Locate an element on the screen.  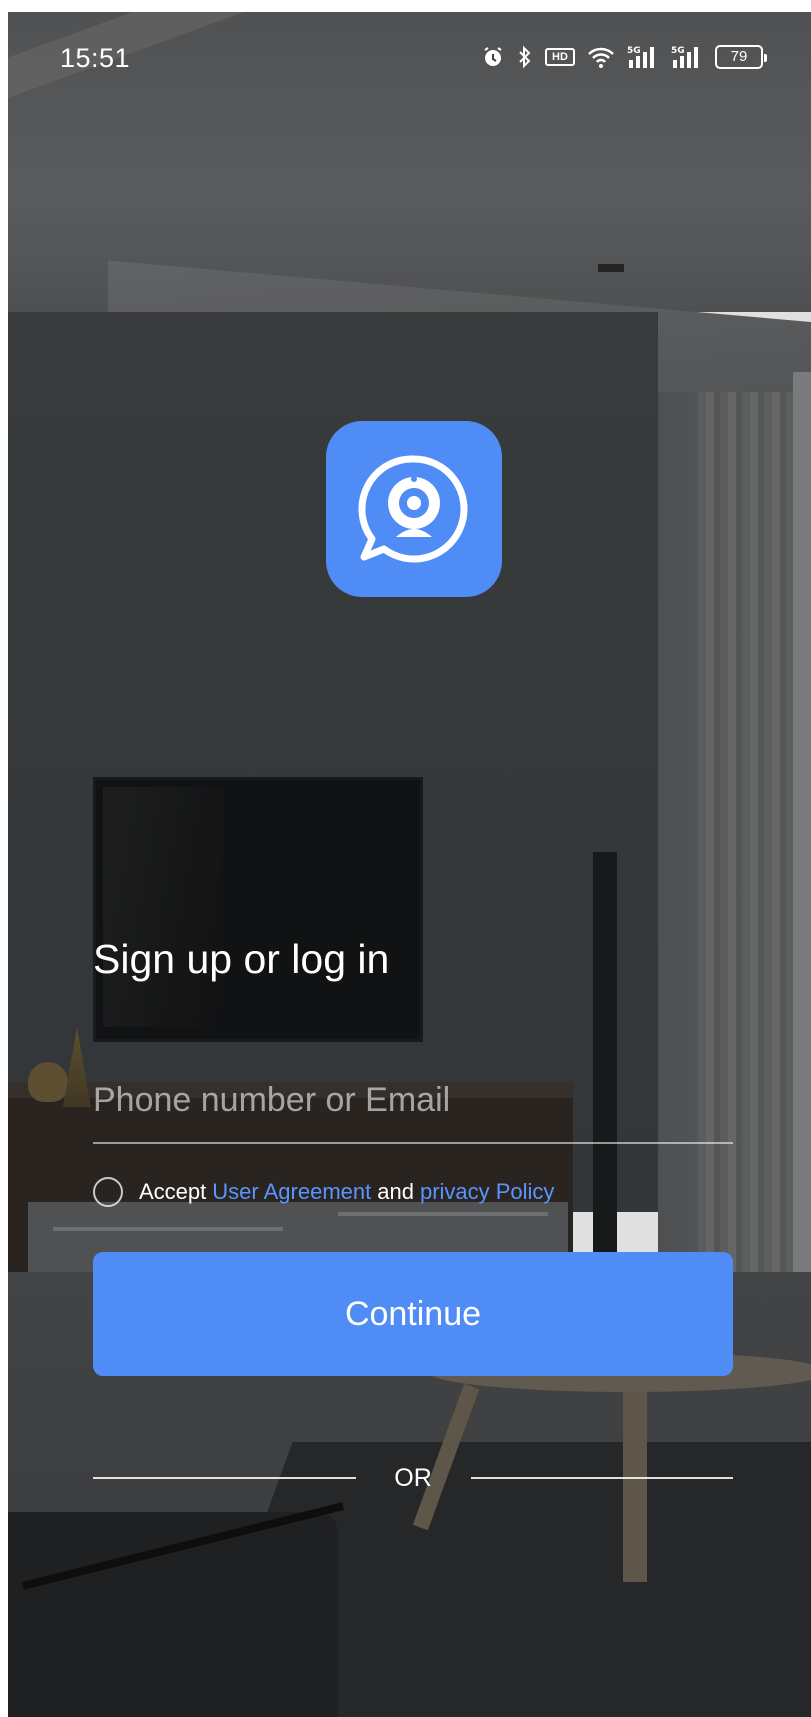
agreement-prefix: Accept is located at coordinates (173, 1191).